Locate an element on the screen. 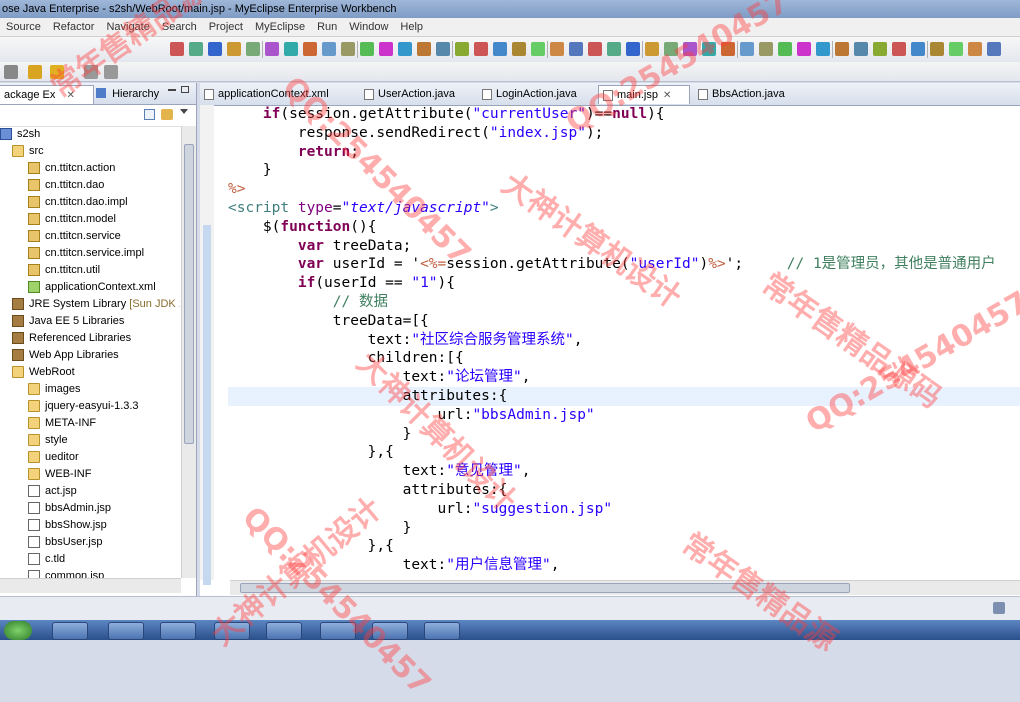 The width and height of the screenshot is (1020, 702). tree-item: cn.ttitcn.util is located at coordinates (90, 270).